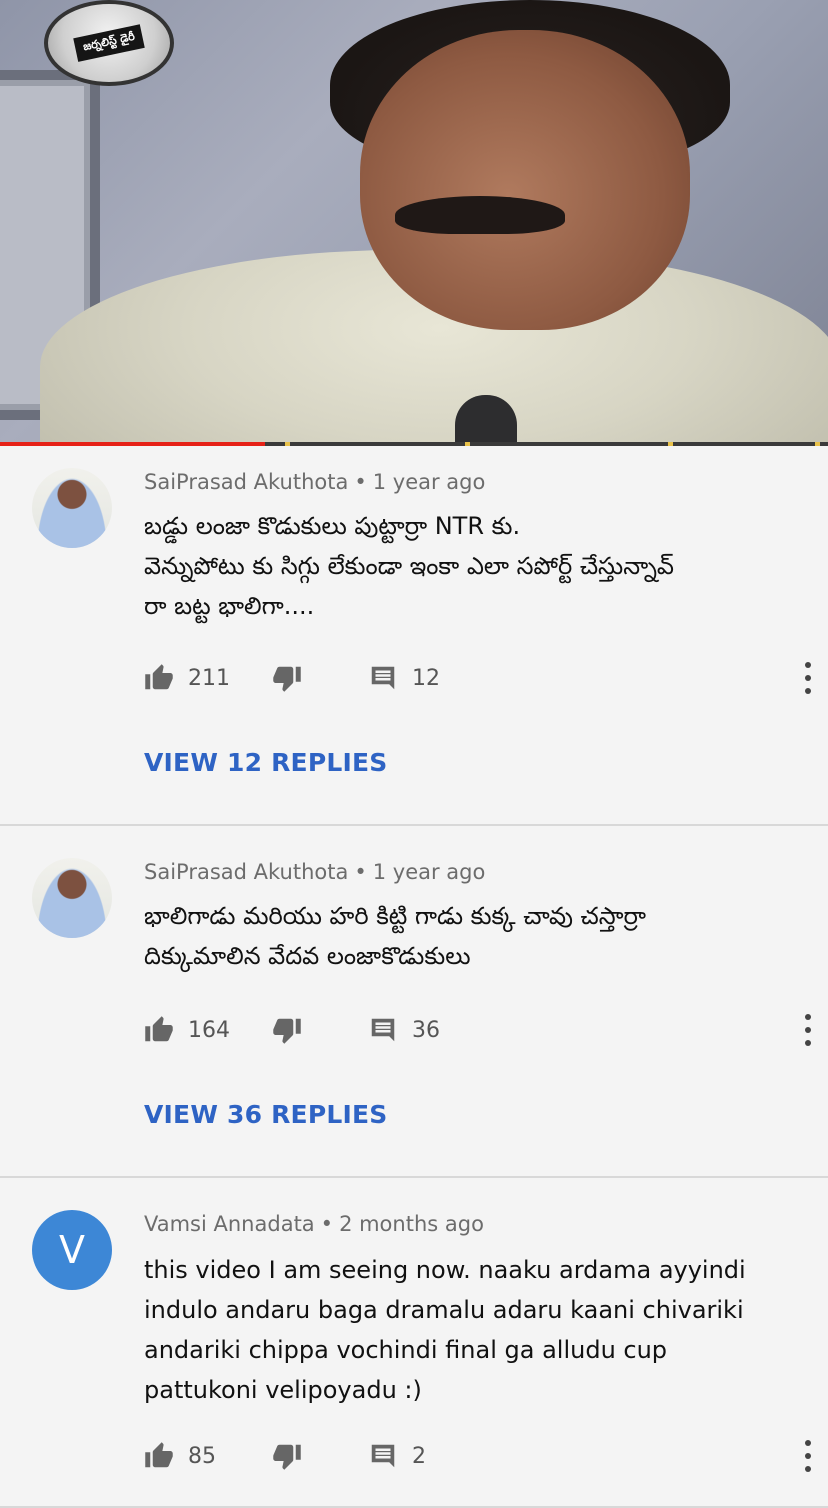 This screenshot has width=828, height=1508. Describe the element at coordinates (426, 678) in the screenshot. I see `reply-count: 12` at that location.